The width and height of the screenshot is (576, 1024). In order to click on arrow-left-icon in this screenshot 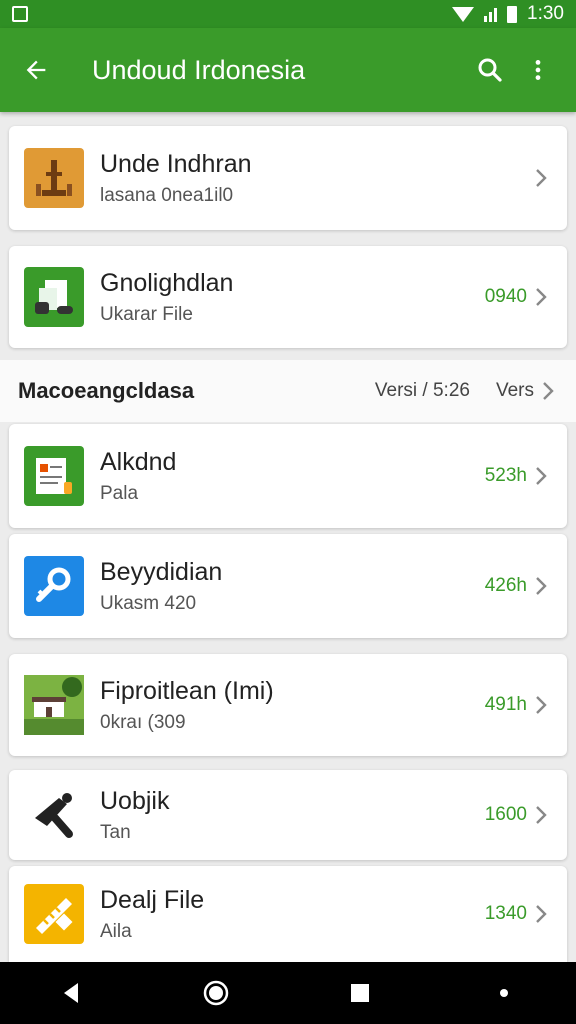, I will do `click(36, 70)`.